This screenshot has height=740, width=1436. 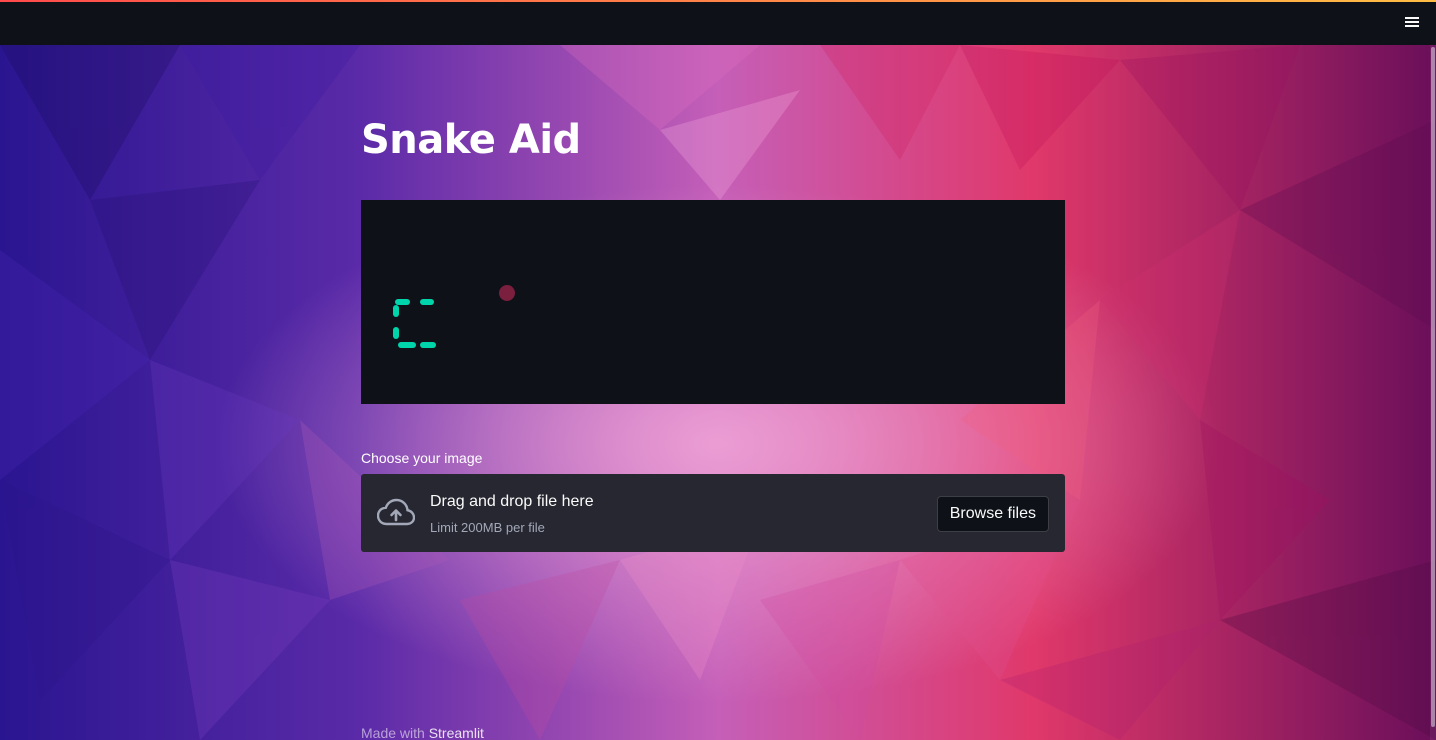 What do you see at coordinates (507, 293) in the screenshot?
I see `status-dot` at bounding box center [507, 293].